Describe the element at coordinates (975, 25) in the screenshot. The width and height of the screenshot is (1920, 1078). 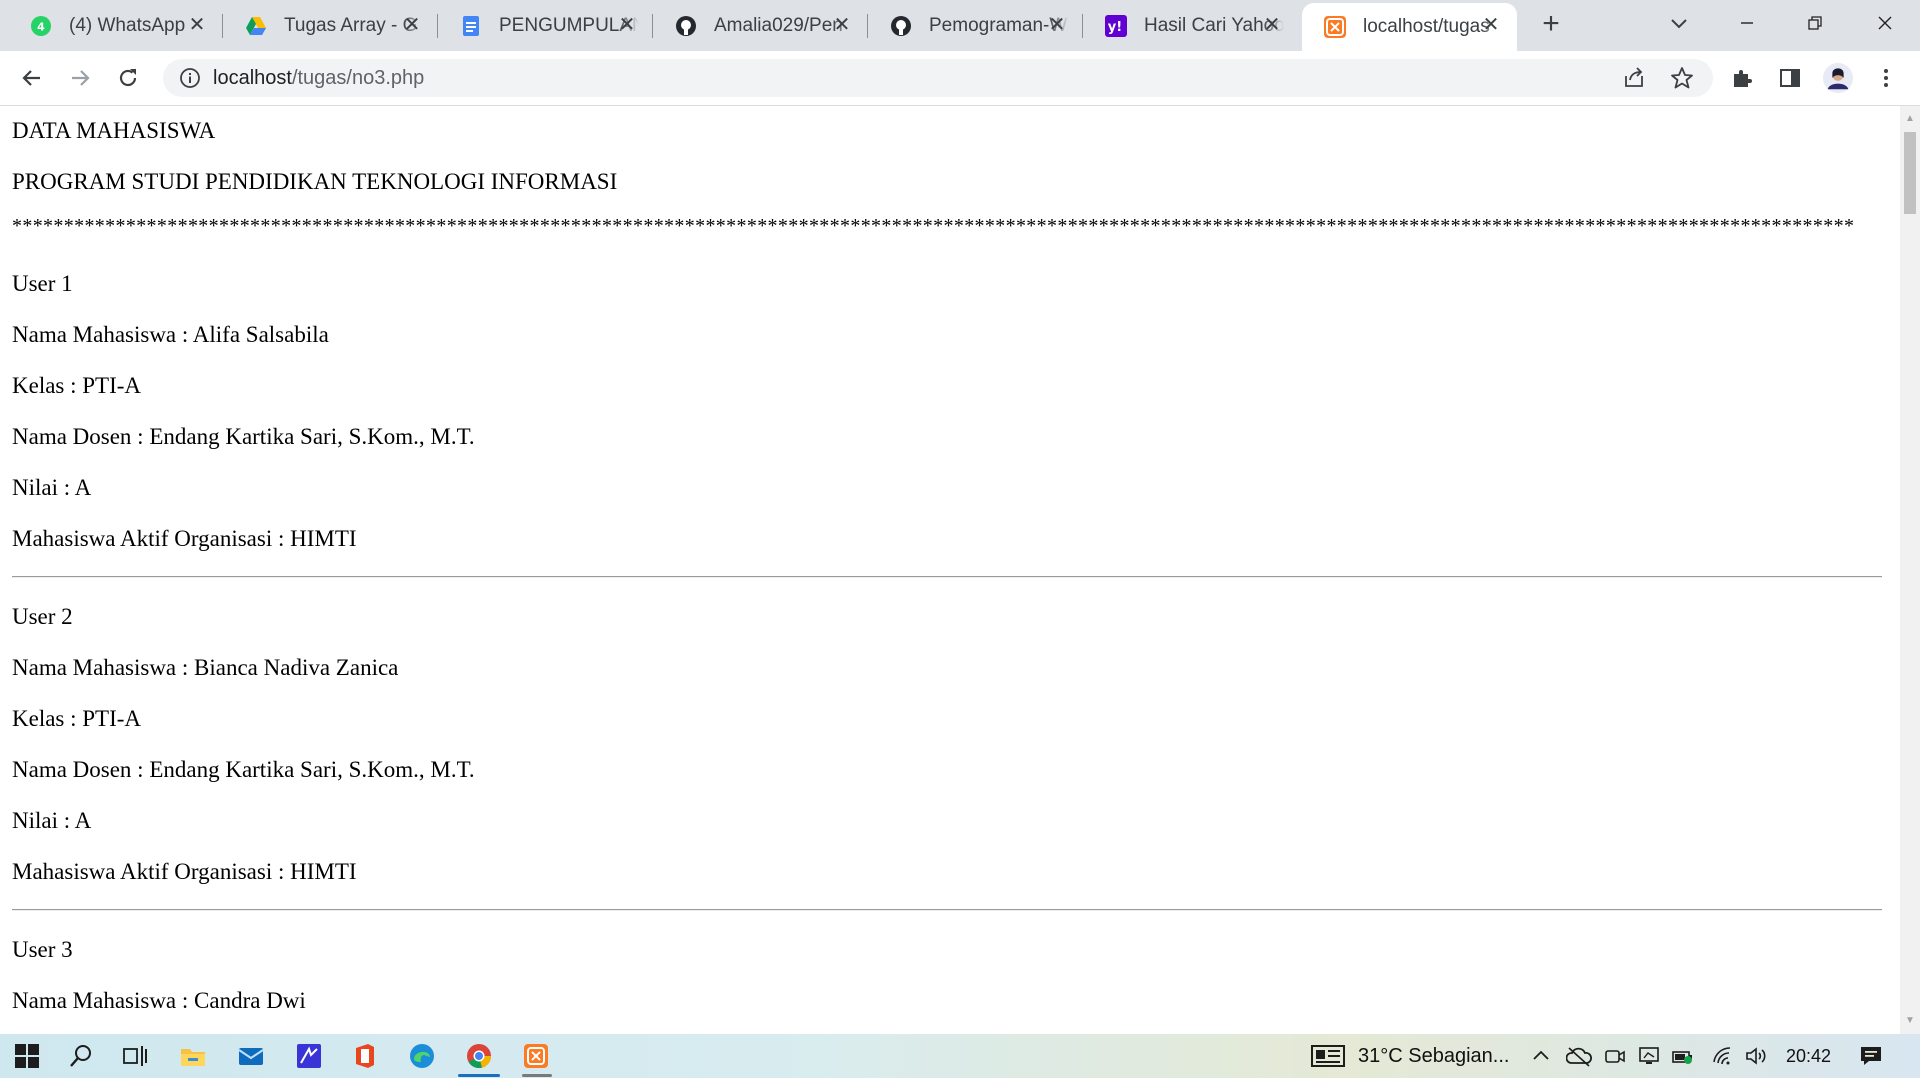
I see `tab-github-pemograman: Pemograman-W ✕` at that location.